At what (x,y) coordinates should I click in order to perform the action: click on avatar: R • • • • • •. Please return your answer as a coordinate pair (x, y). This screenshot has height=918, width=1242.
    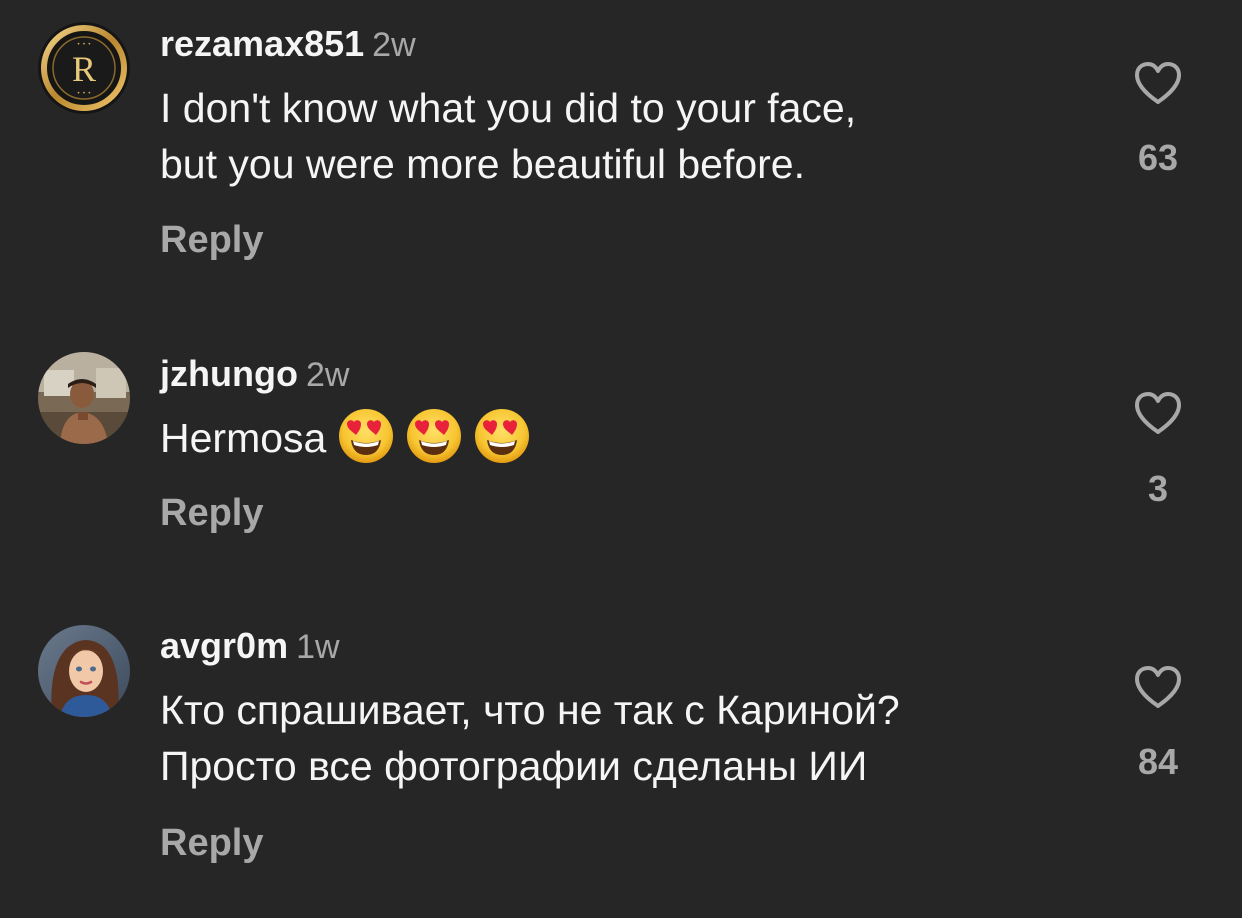
    Looking at the image, I should click on (84, 68).